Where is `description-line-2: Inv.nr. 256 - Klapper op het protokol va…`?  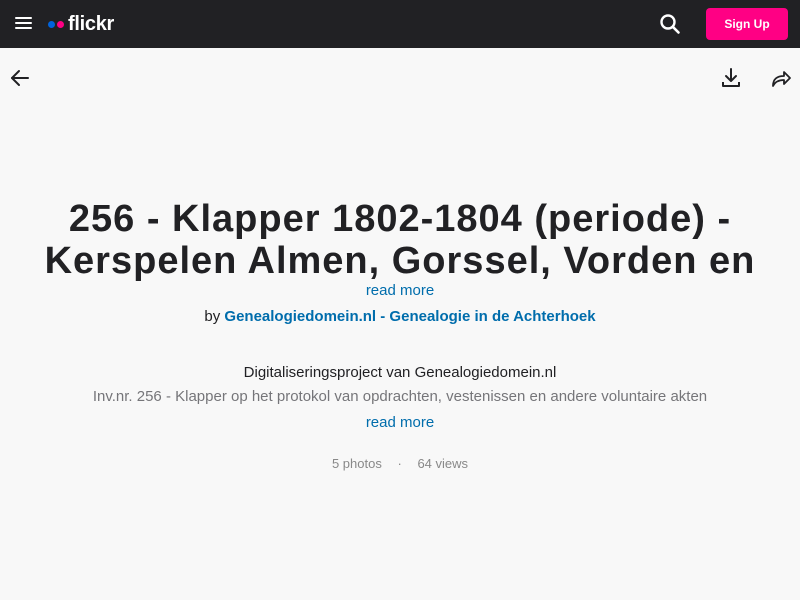
description-line-2: Inv.nr. 256 - Klapper op het protokol va… is located at coordinates (400, 396).